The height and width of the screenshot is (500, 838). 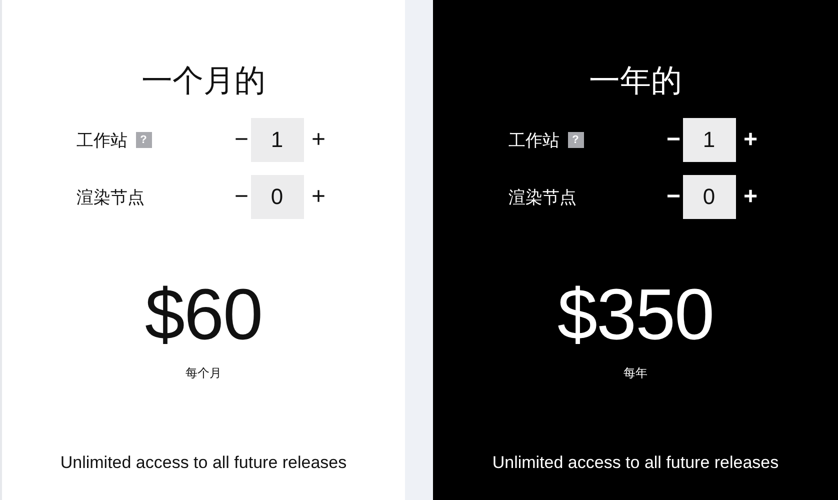 I want to click on price: $350, so click(x=635, y=315).